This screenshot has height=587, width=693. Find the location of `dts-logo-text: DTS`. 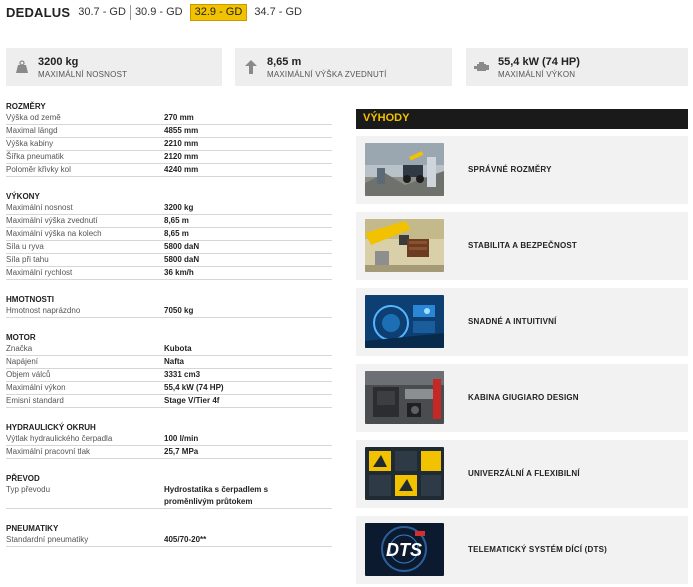

dts-logo-text: DTS is located at coordinates (404, 550).